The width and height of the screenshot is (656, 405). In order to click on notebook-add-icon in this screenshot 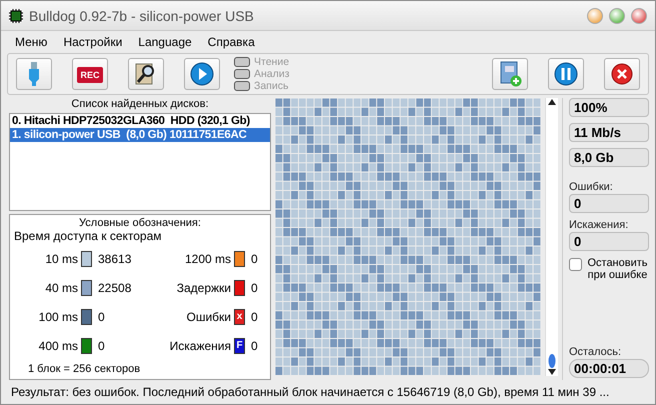, I will do `click(510, 74)`.